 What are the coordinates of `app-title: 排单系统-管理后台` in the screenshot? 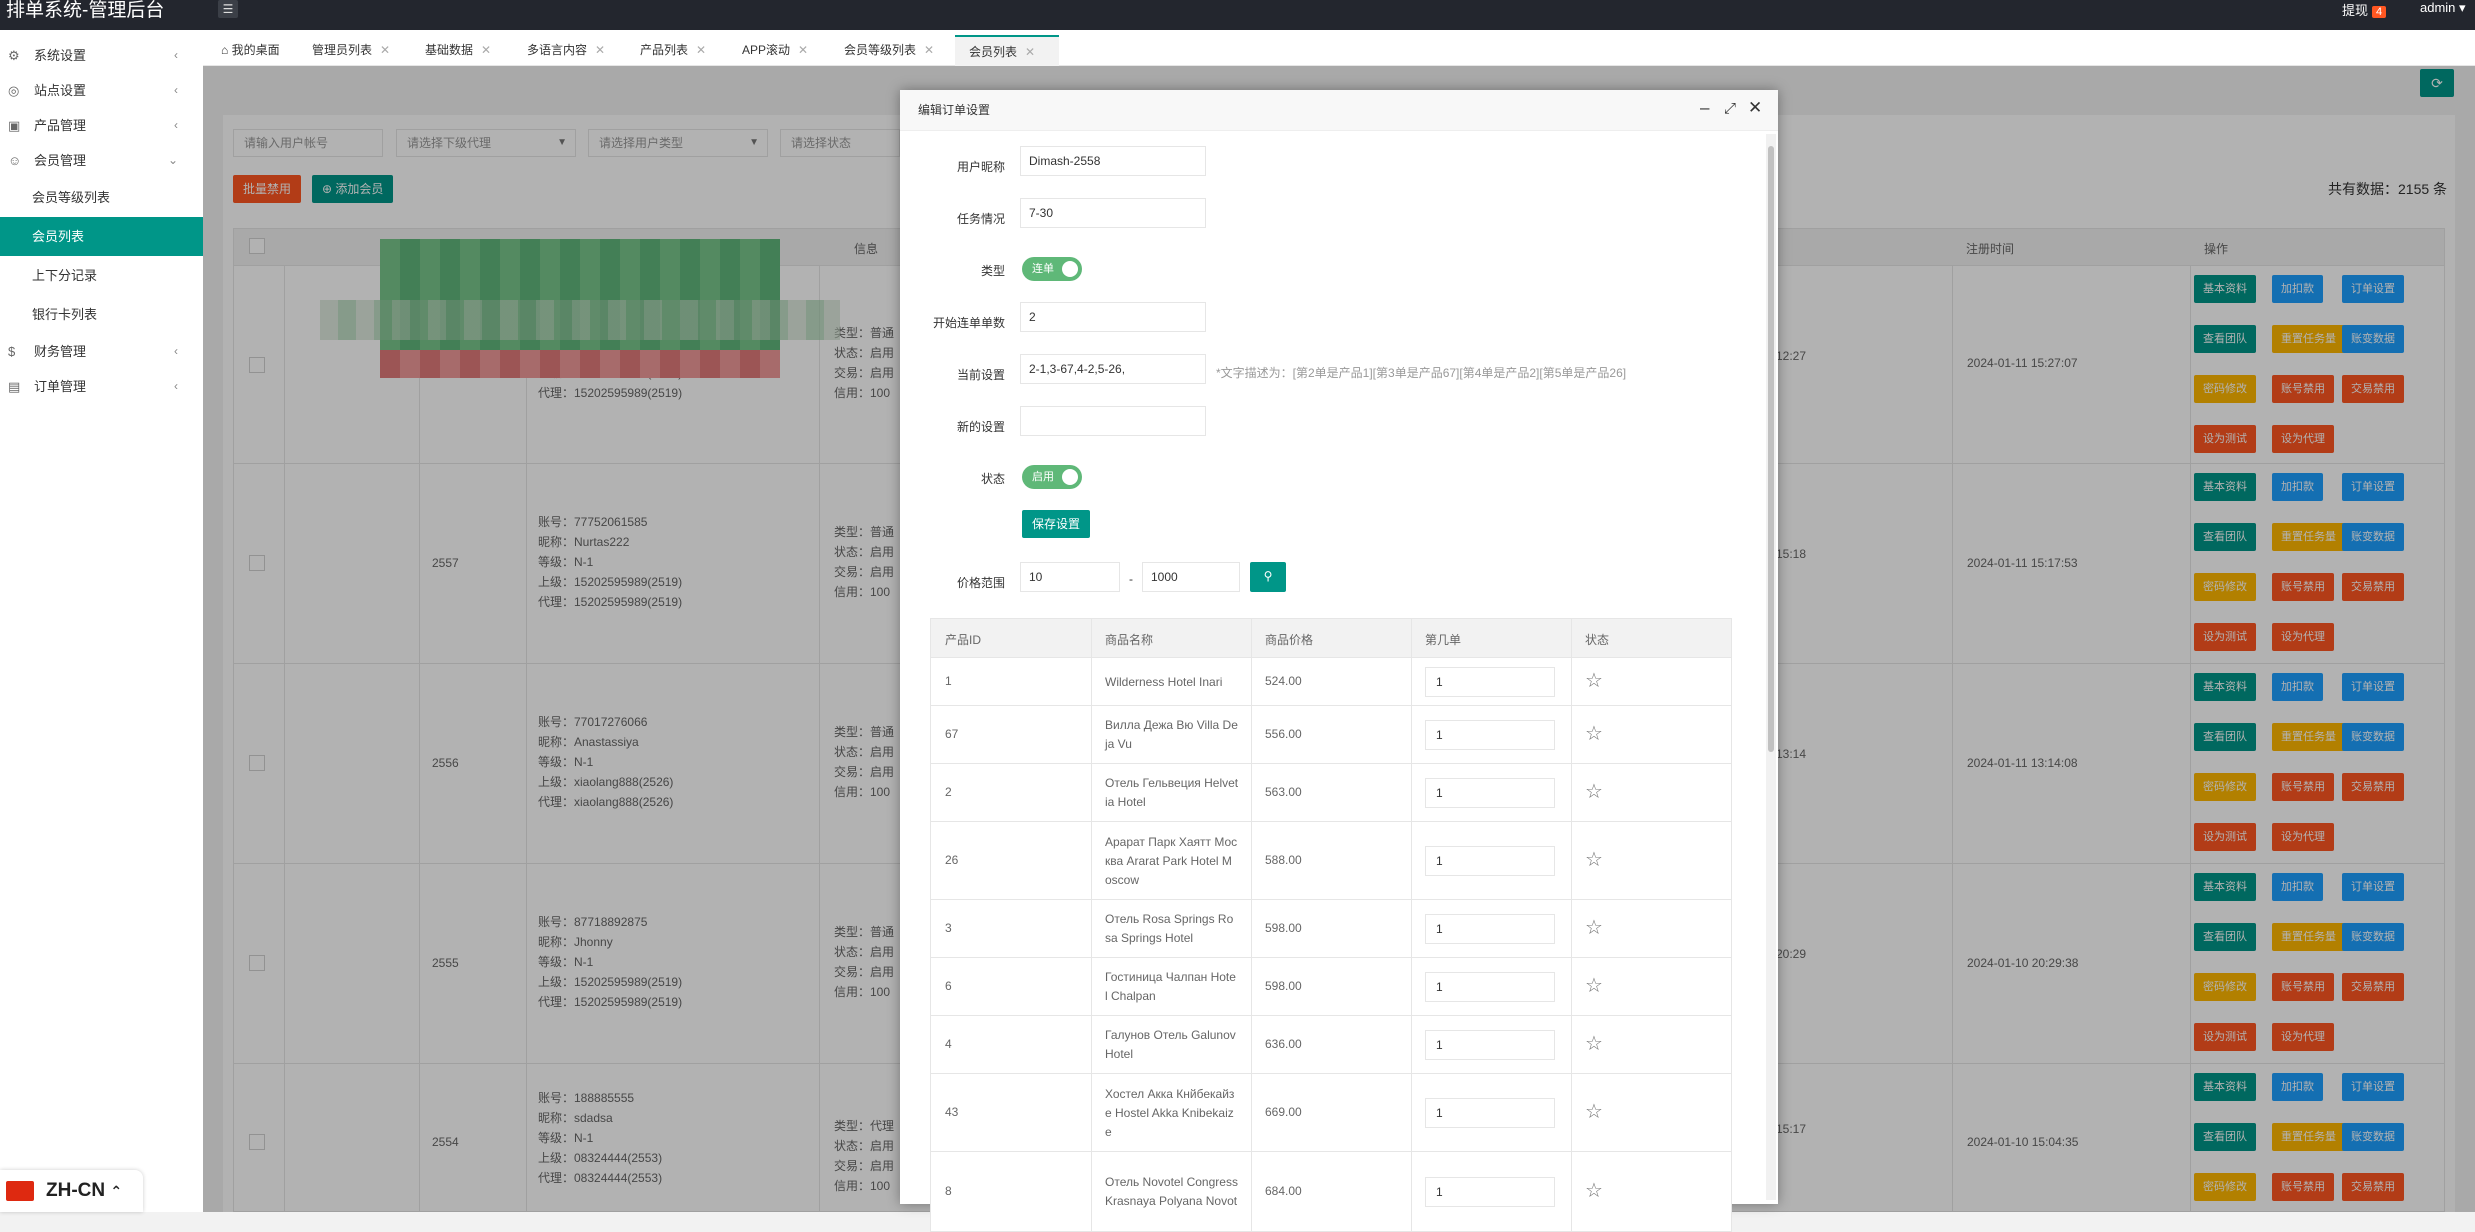 It's located at (85, 10).